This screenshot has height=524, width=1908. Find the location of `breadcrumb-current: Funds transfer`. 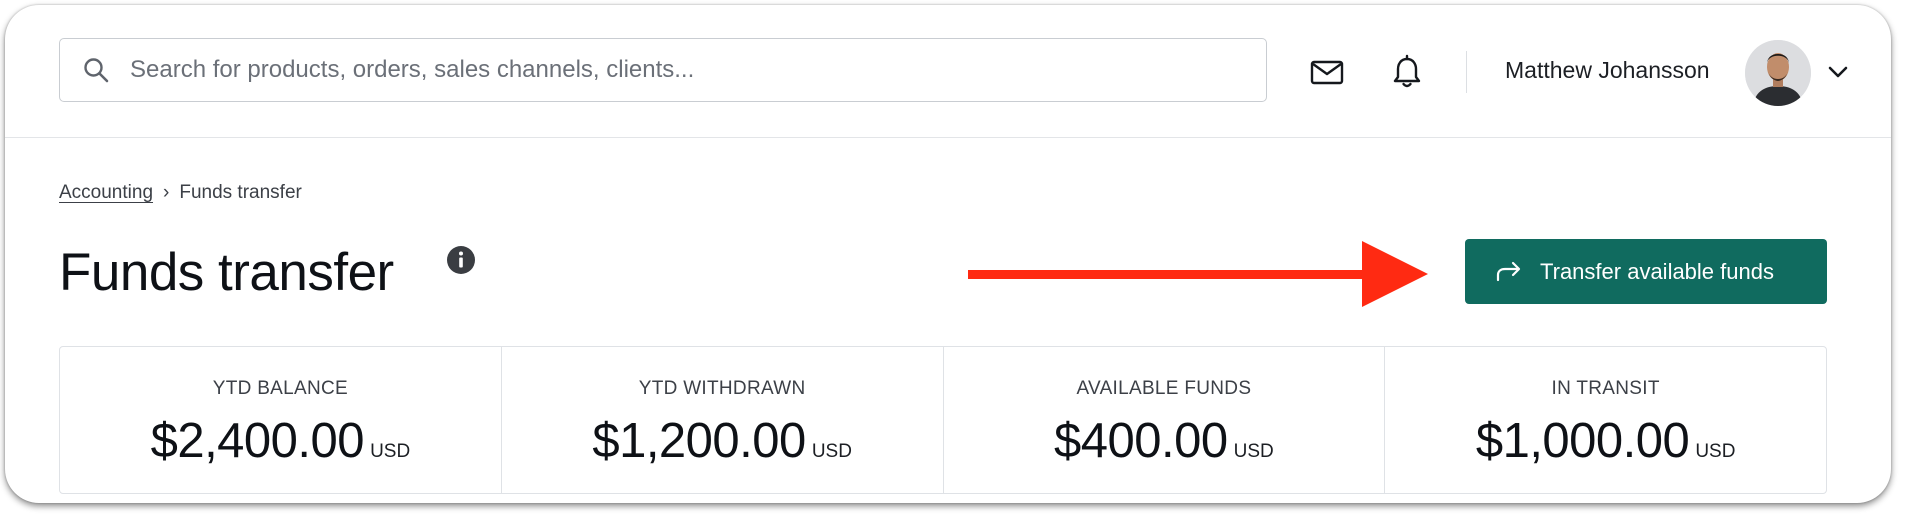

breadcrumb-current: Funds transfer is located at coordinates (240, 192).